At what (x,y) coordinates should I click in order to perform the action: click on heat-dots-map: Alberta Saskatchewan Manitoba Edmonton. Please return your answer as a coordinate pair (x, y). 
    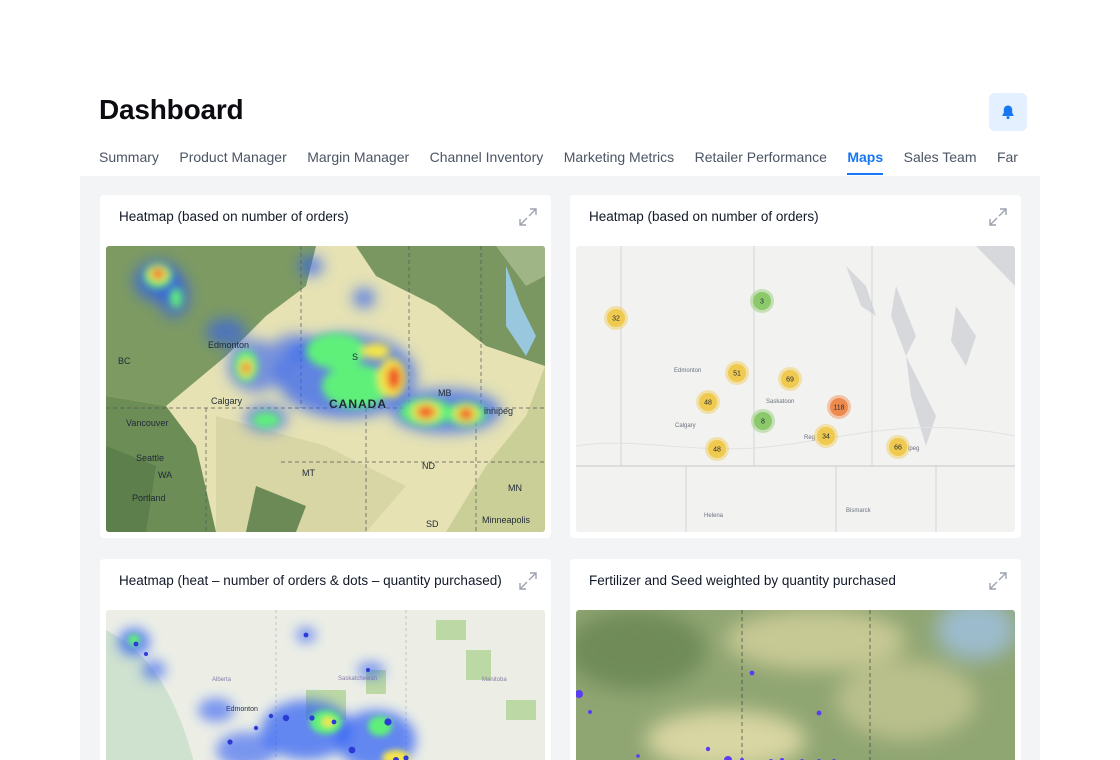
    Looking at the image, I should click on (325, 685).